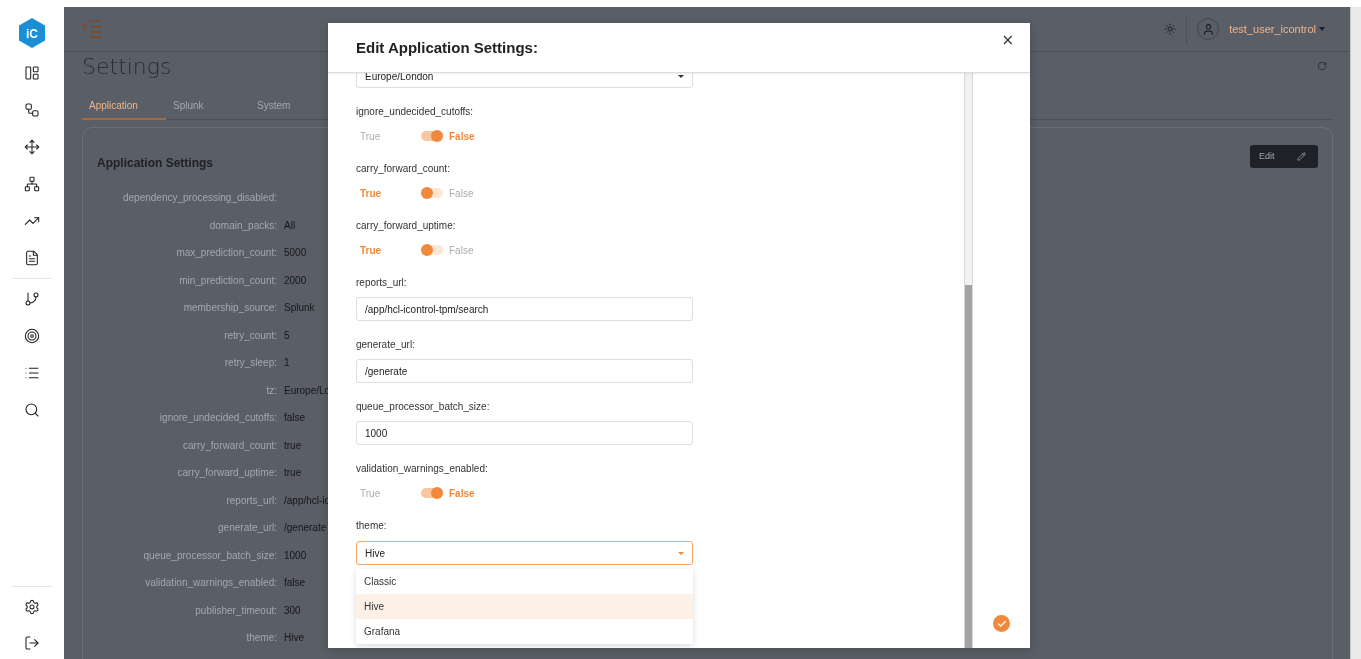  What do you see at coordinates (227, 473) in the screenshot?
I see `setting-key: carry_forward_uptime:` at bounding box center [227, 473].